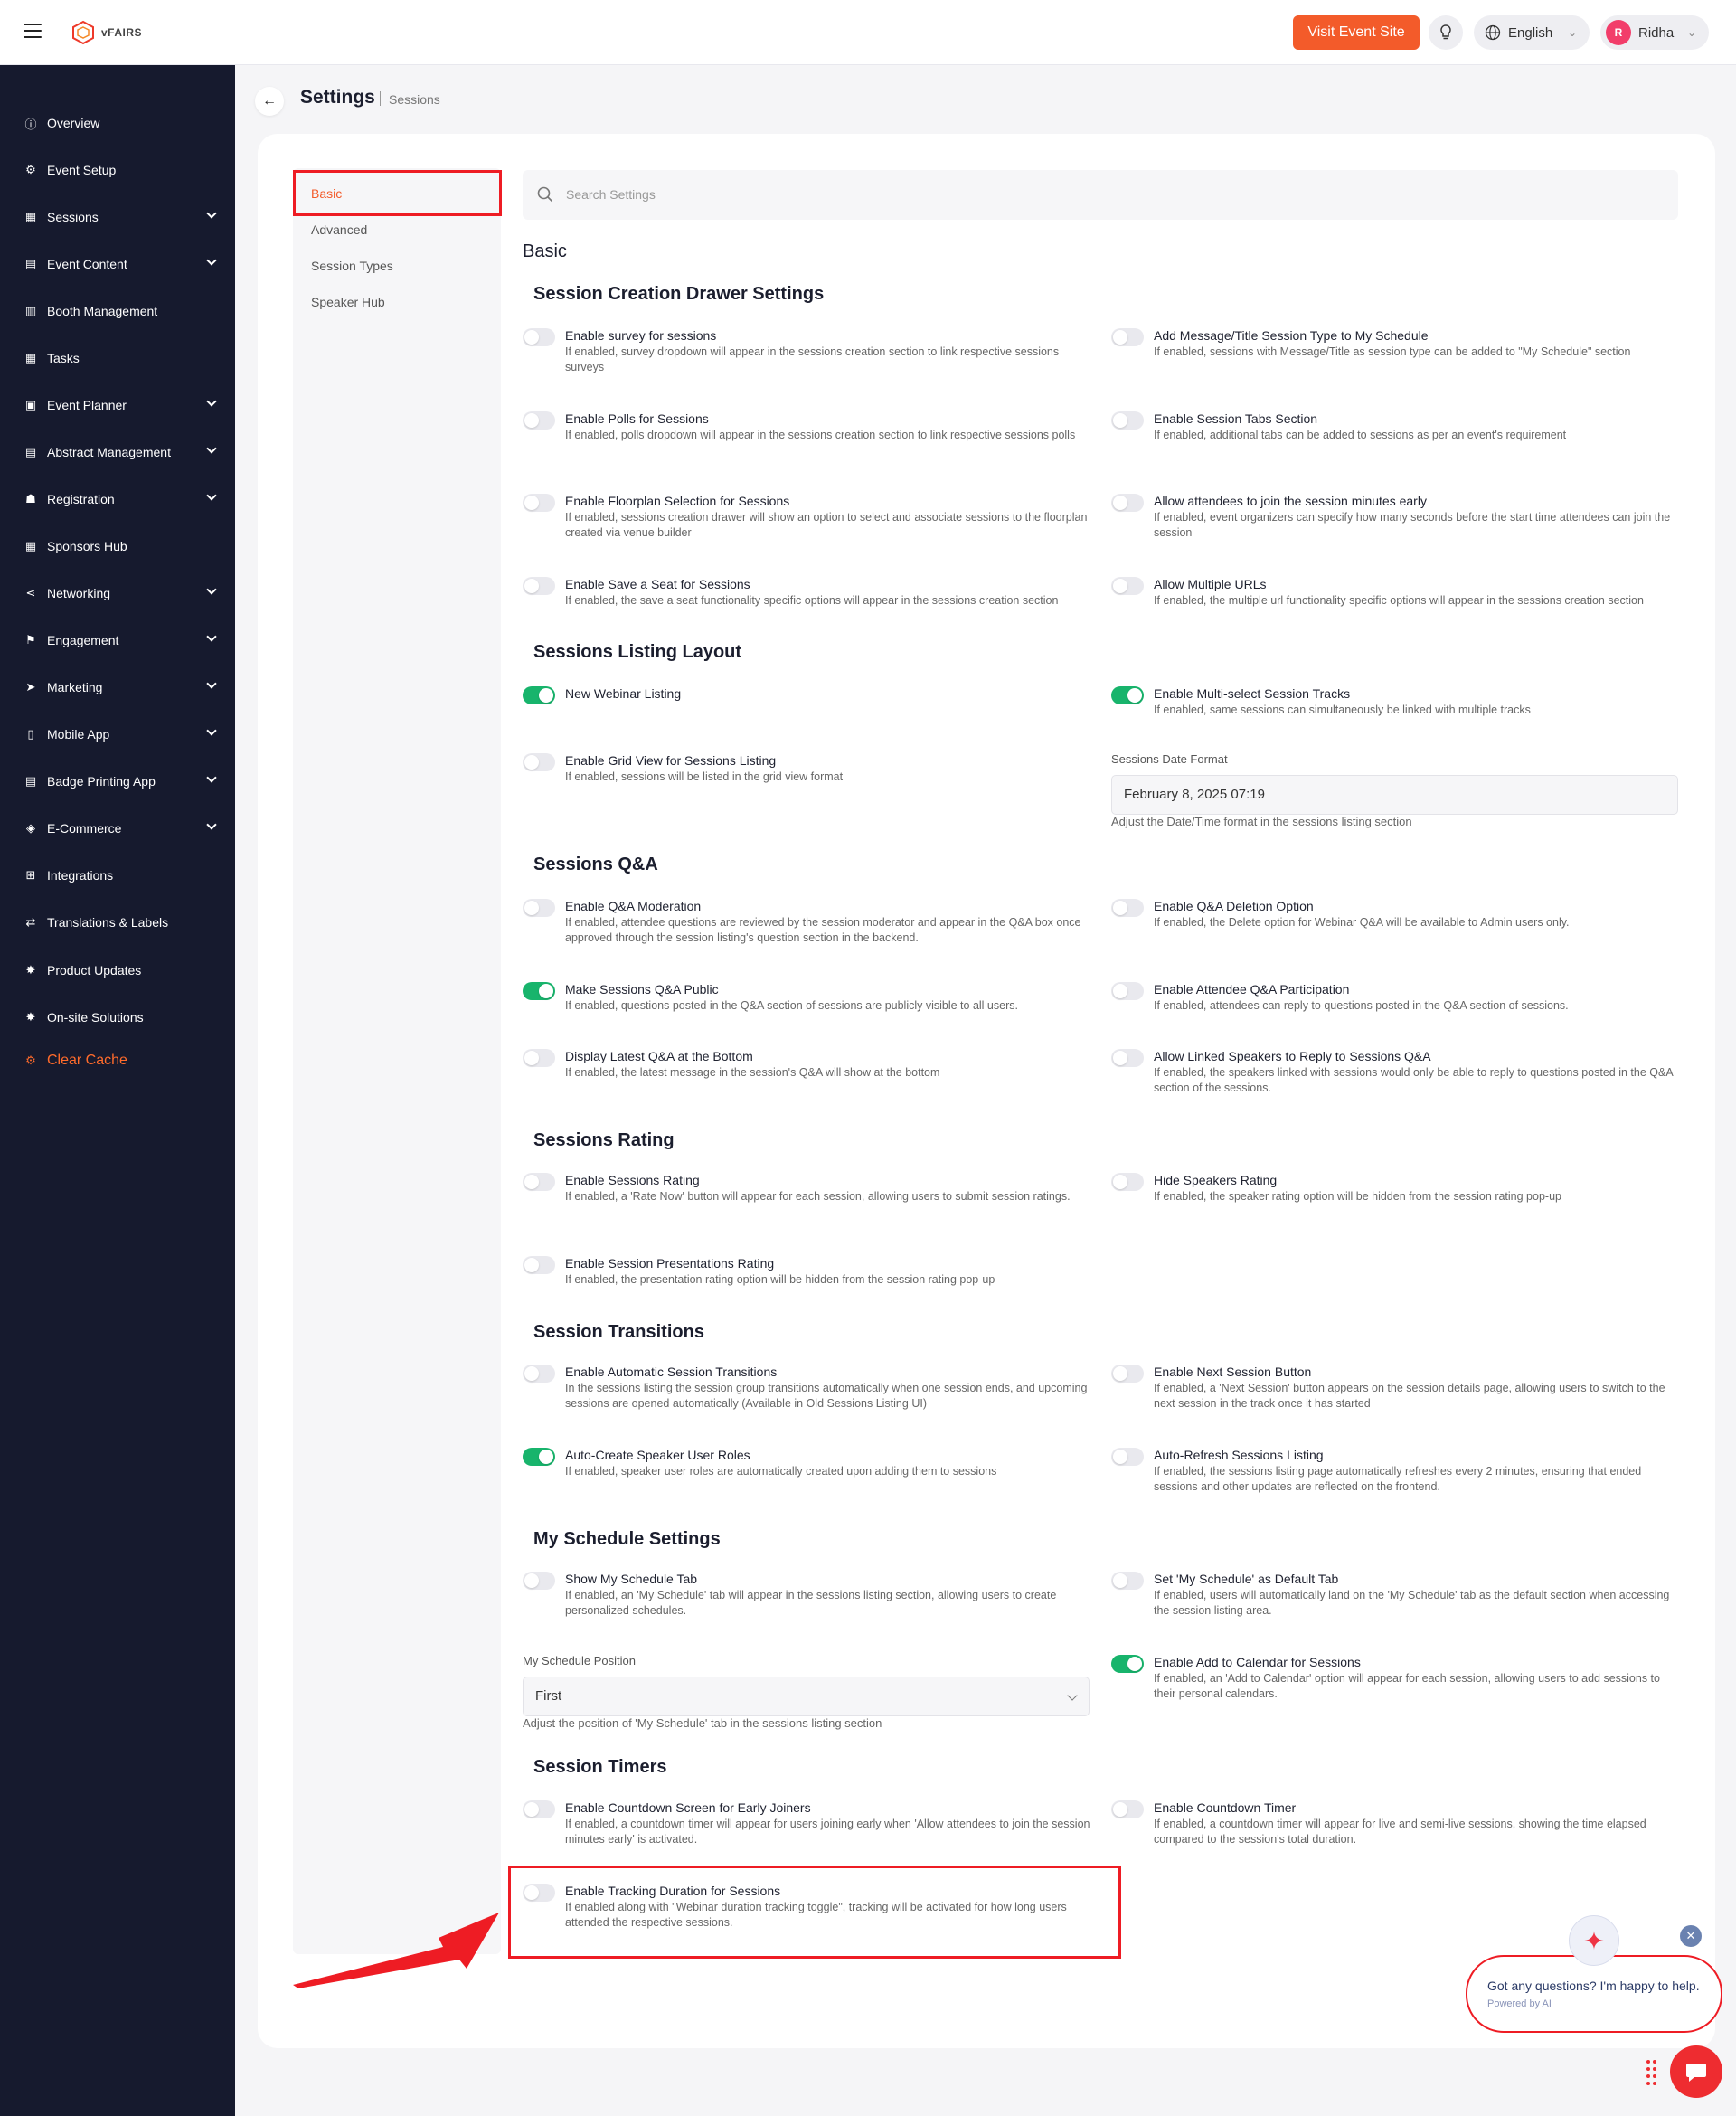 The width and height of the screenshot is (1736, 2116). What do you see at coordinates (1532, 32) in the screenshot?
I see `language-select: English ⌄` at bounding box center [1532, 32].